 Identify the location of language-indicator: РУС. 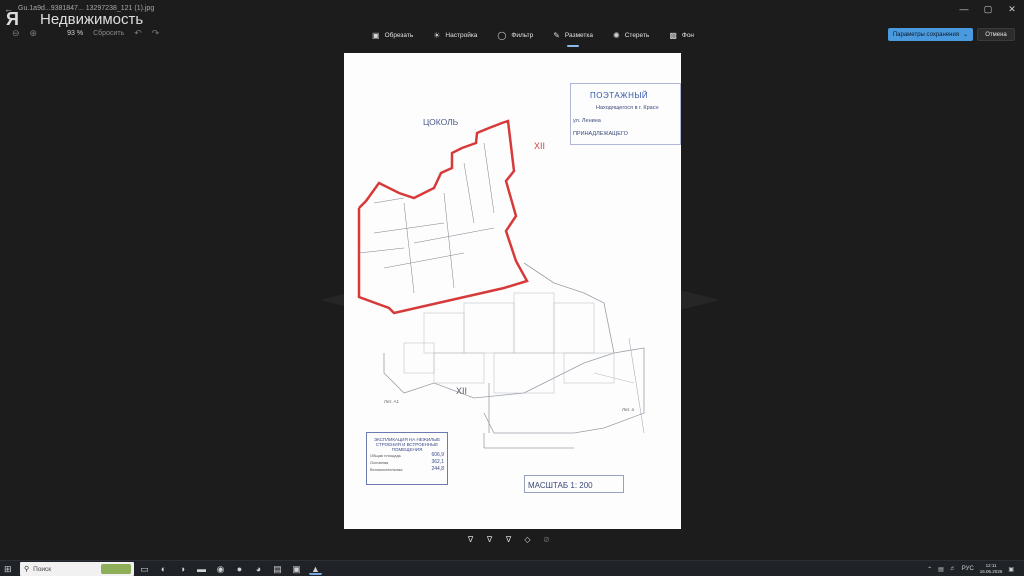
(968, 569).